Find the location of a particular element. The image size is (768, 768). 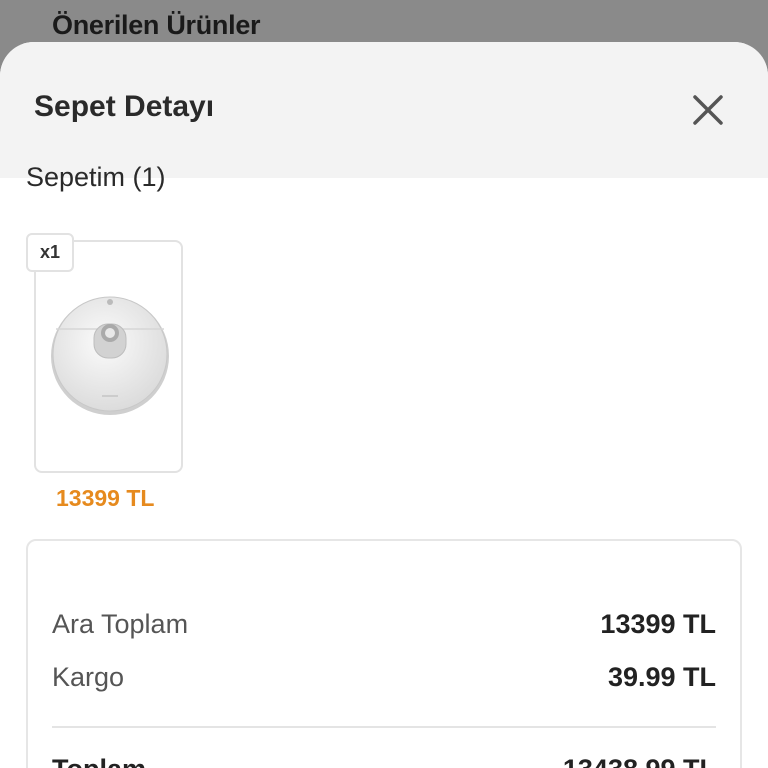

item-price: 13399 TL is located at coordinates (105, 498).